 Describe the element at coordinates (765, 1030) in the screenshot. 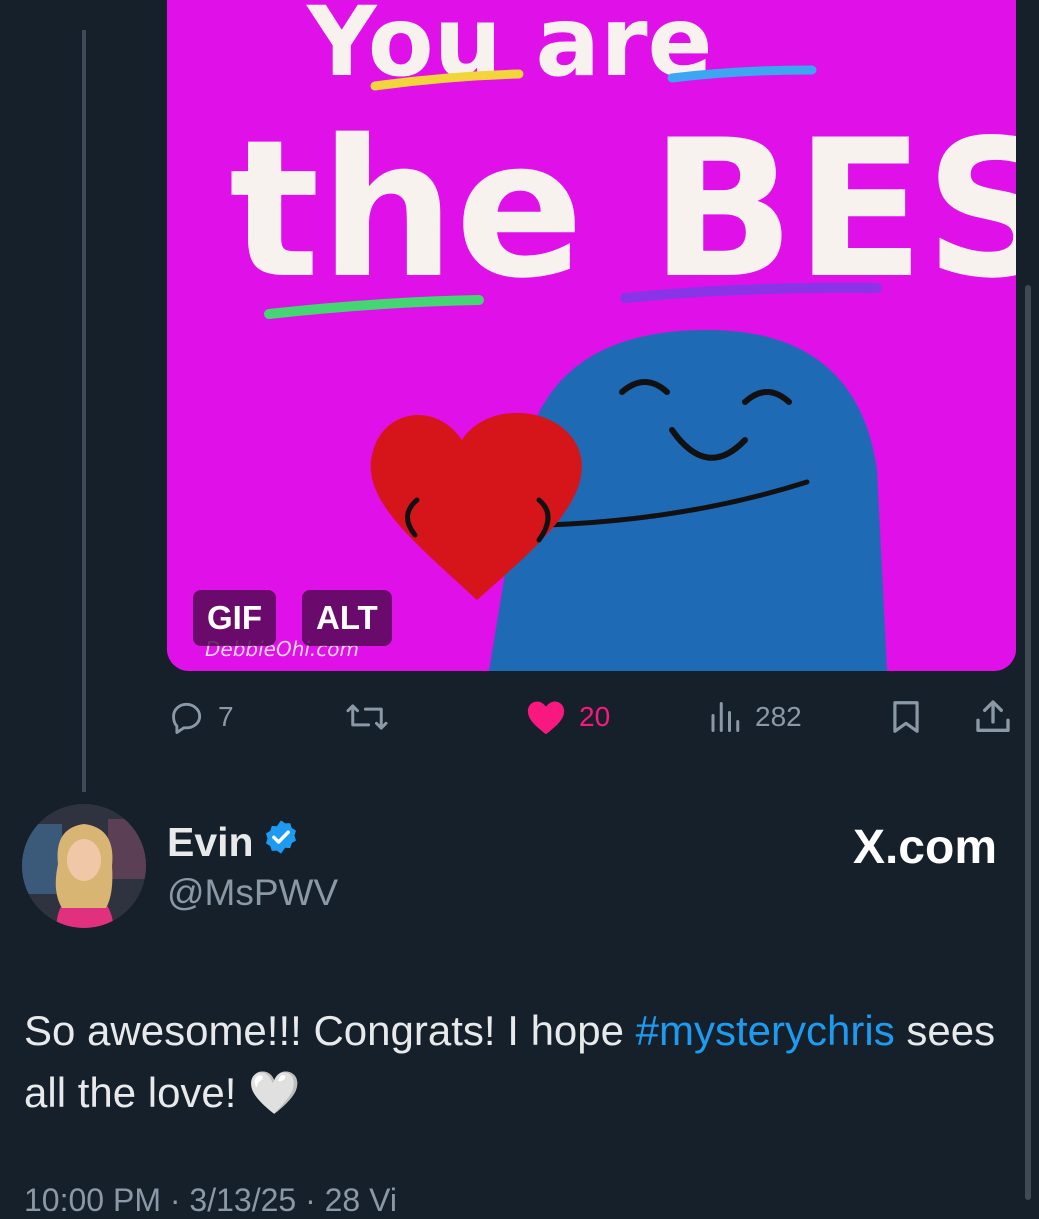

I see `hashtag-link: #mysterychris` at that location.